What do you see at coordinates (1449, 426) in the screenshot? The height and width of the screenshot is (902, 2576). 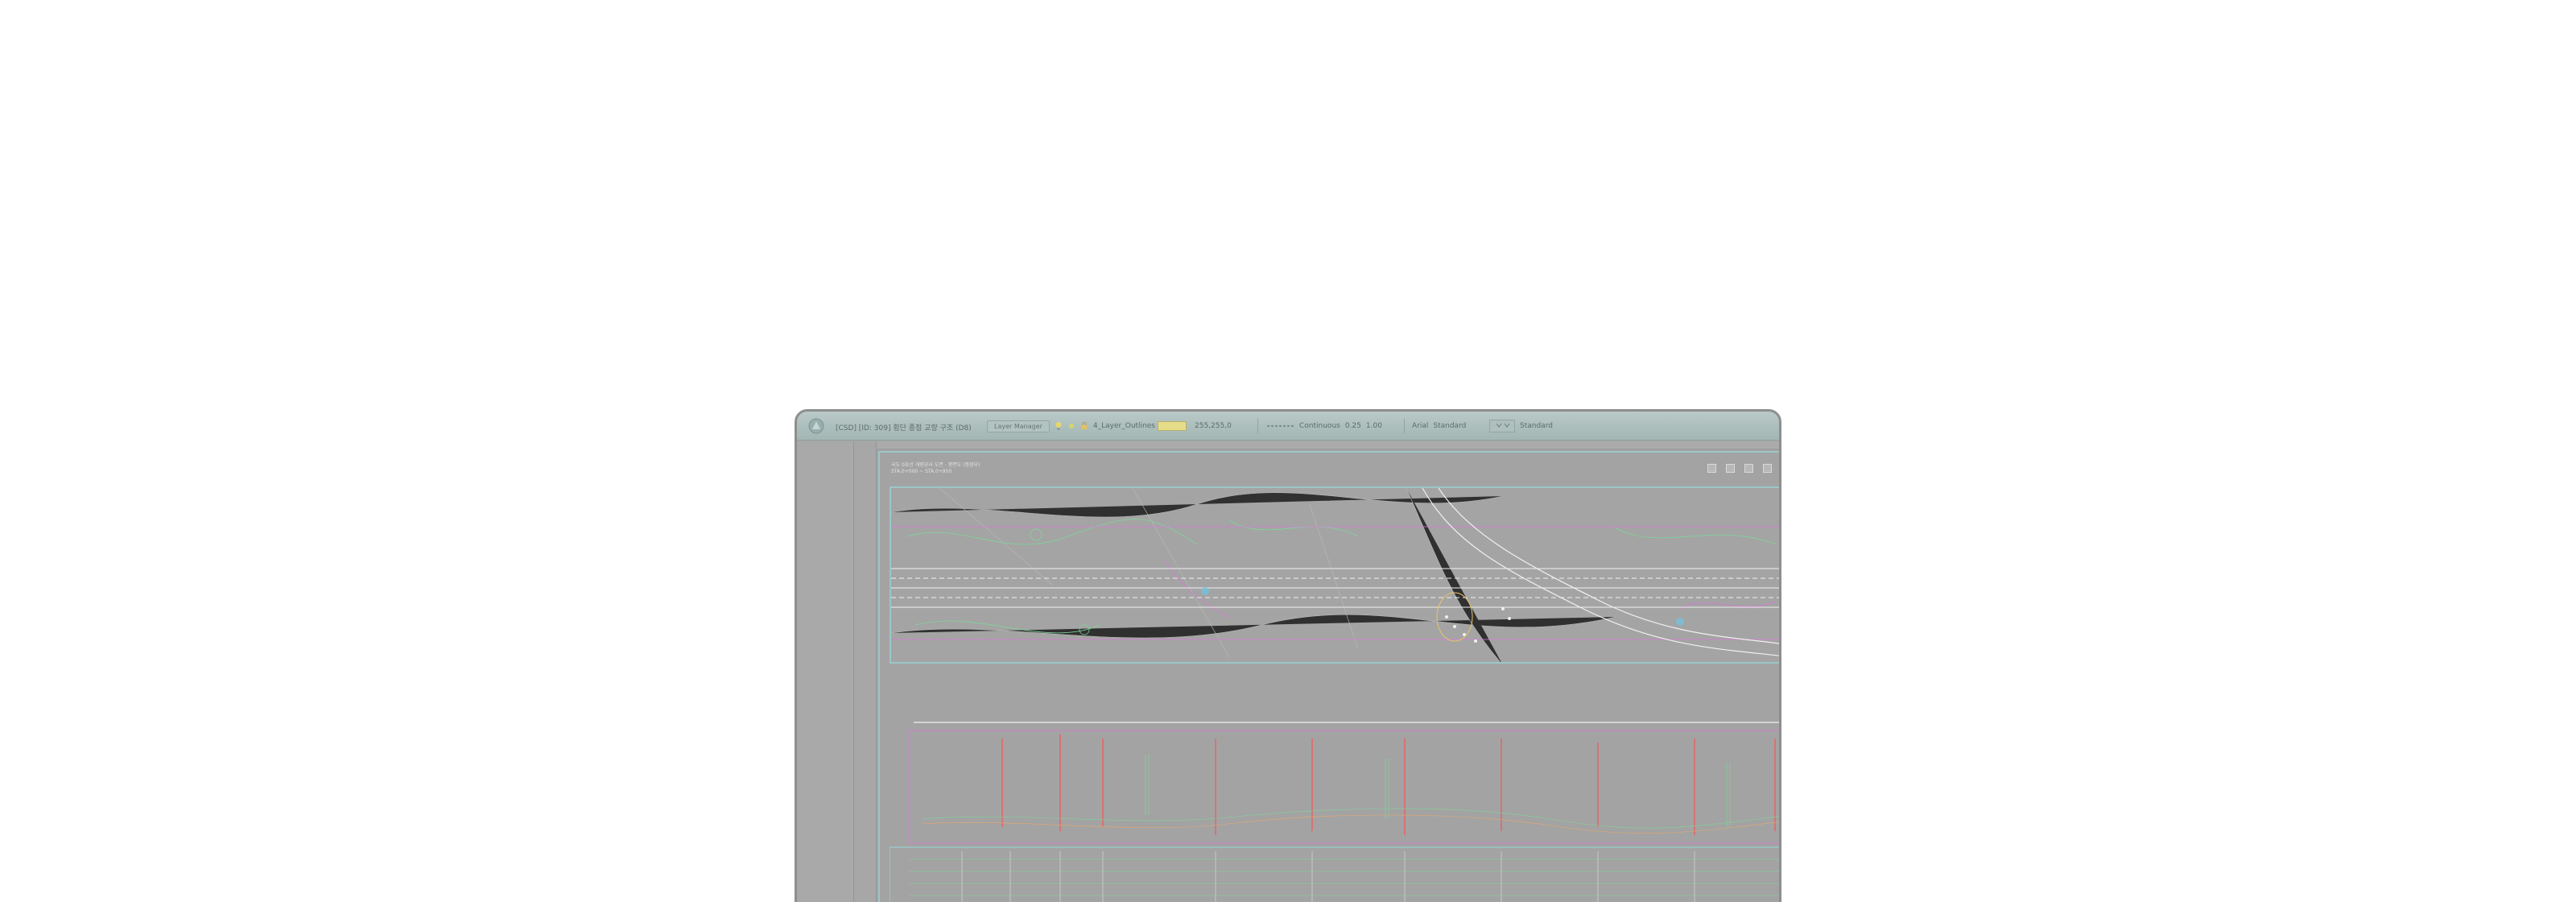 I see `text-style-value: Standard` at bounding box center [1449, 426].